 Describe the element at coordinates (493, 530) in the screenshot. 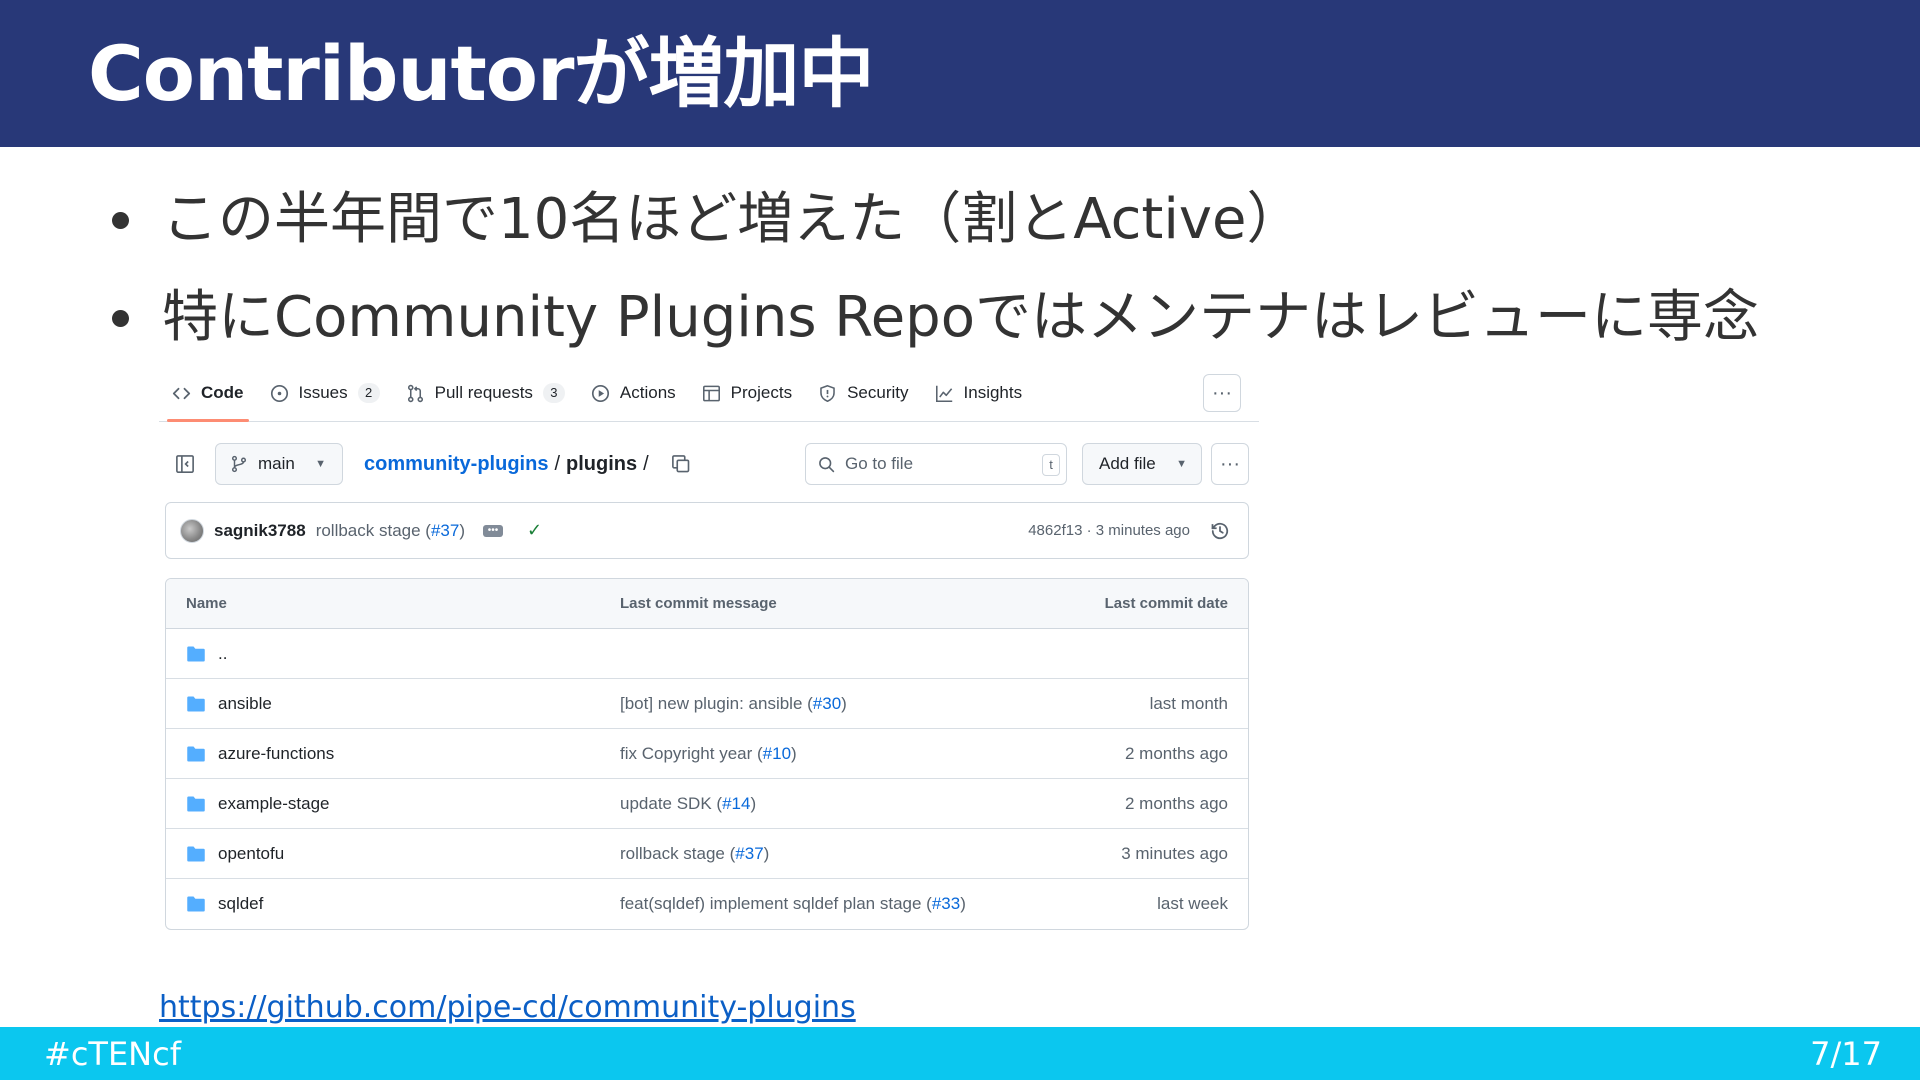

I see `expand-commit-icon: •••` at that location.